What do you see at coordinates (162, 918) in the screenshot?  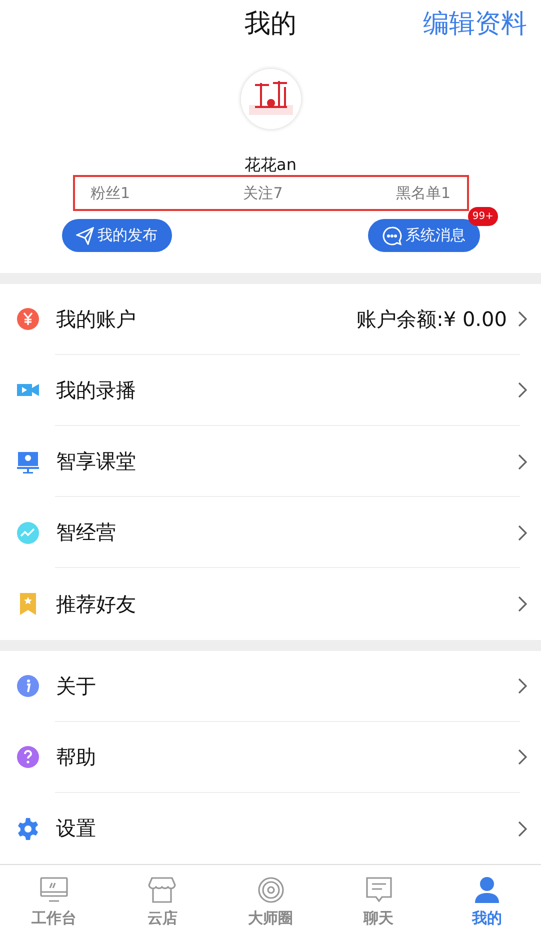 I see `tab-label: 云店` at bounding box center [162, 918].